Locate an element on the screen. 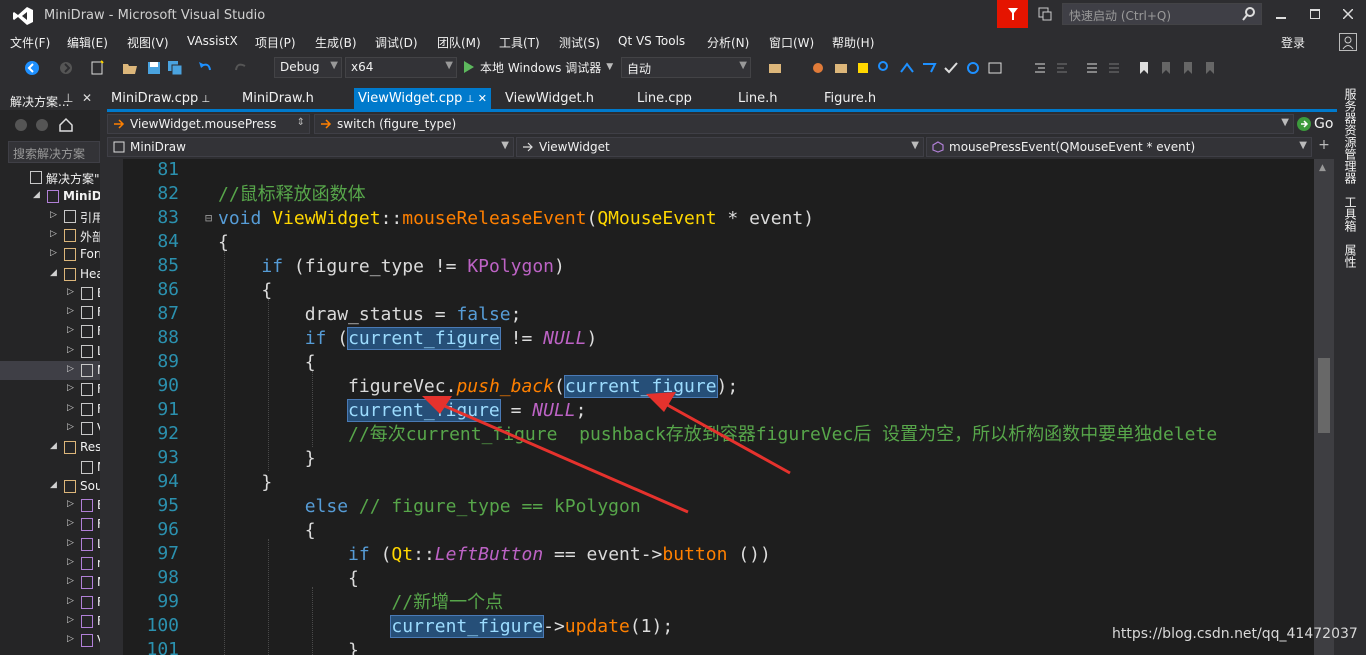 The height and width of the screenshot is (655, 1366). menu-help: 帮助(H) is located at coordinates (853, 42).